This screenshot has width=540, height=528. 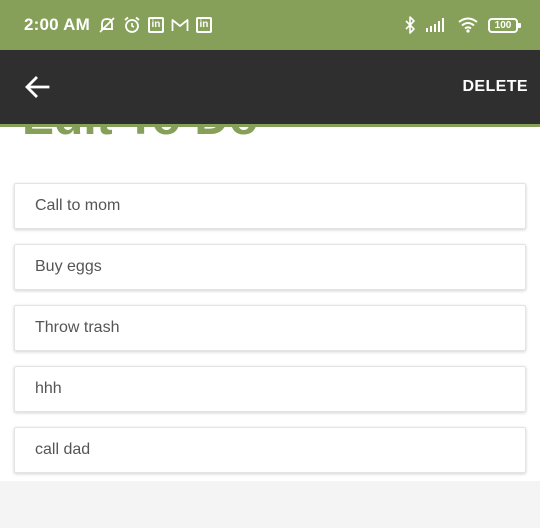 What do you see at coordinates (410, 25) in the screenshot?
I see `bluetooth-icon` at bounding box center [410, 25].